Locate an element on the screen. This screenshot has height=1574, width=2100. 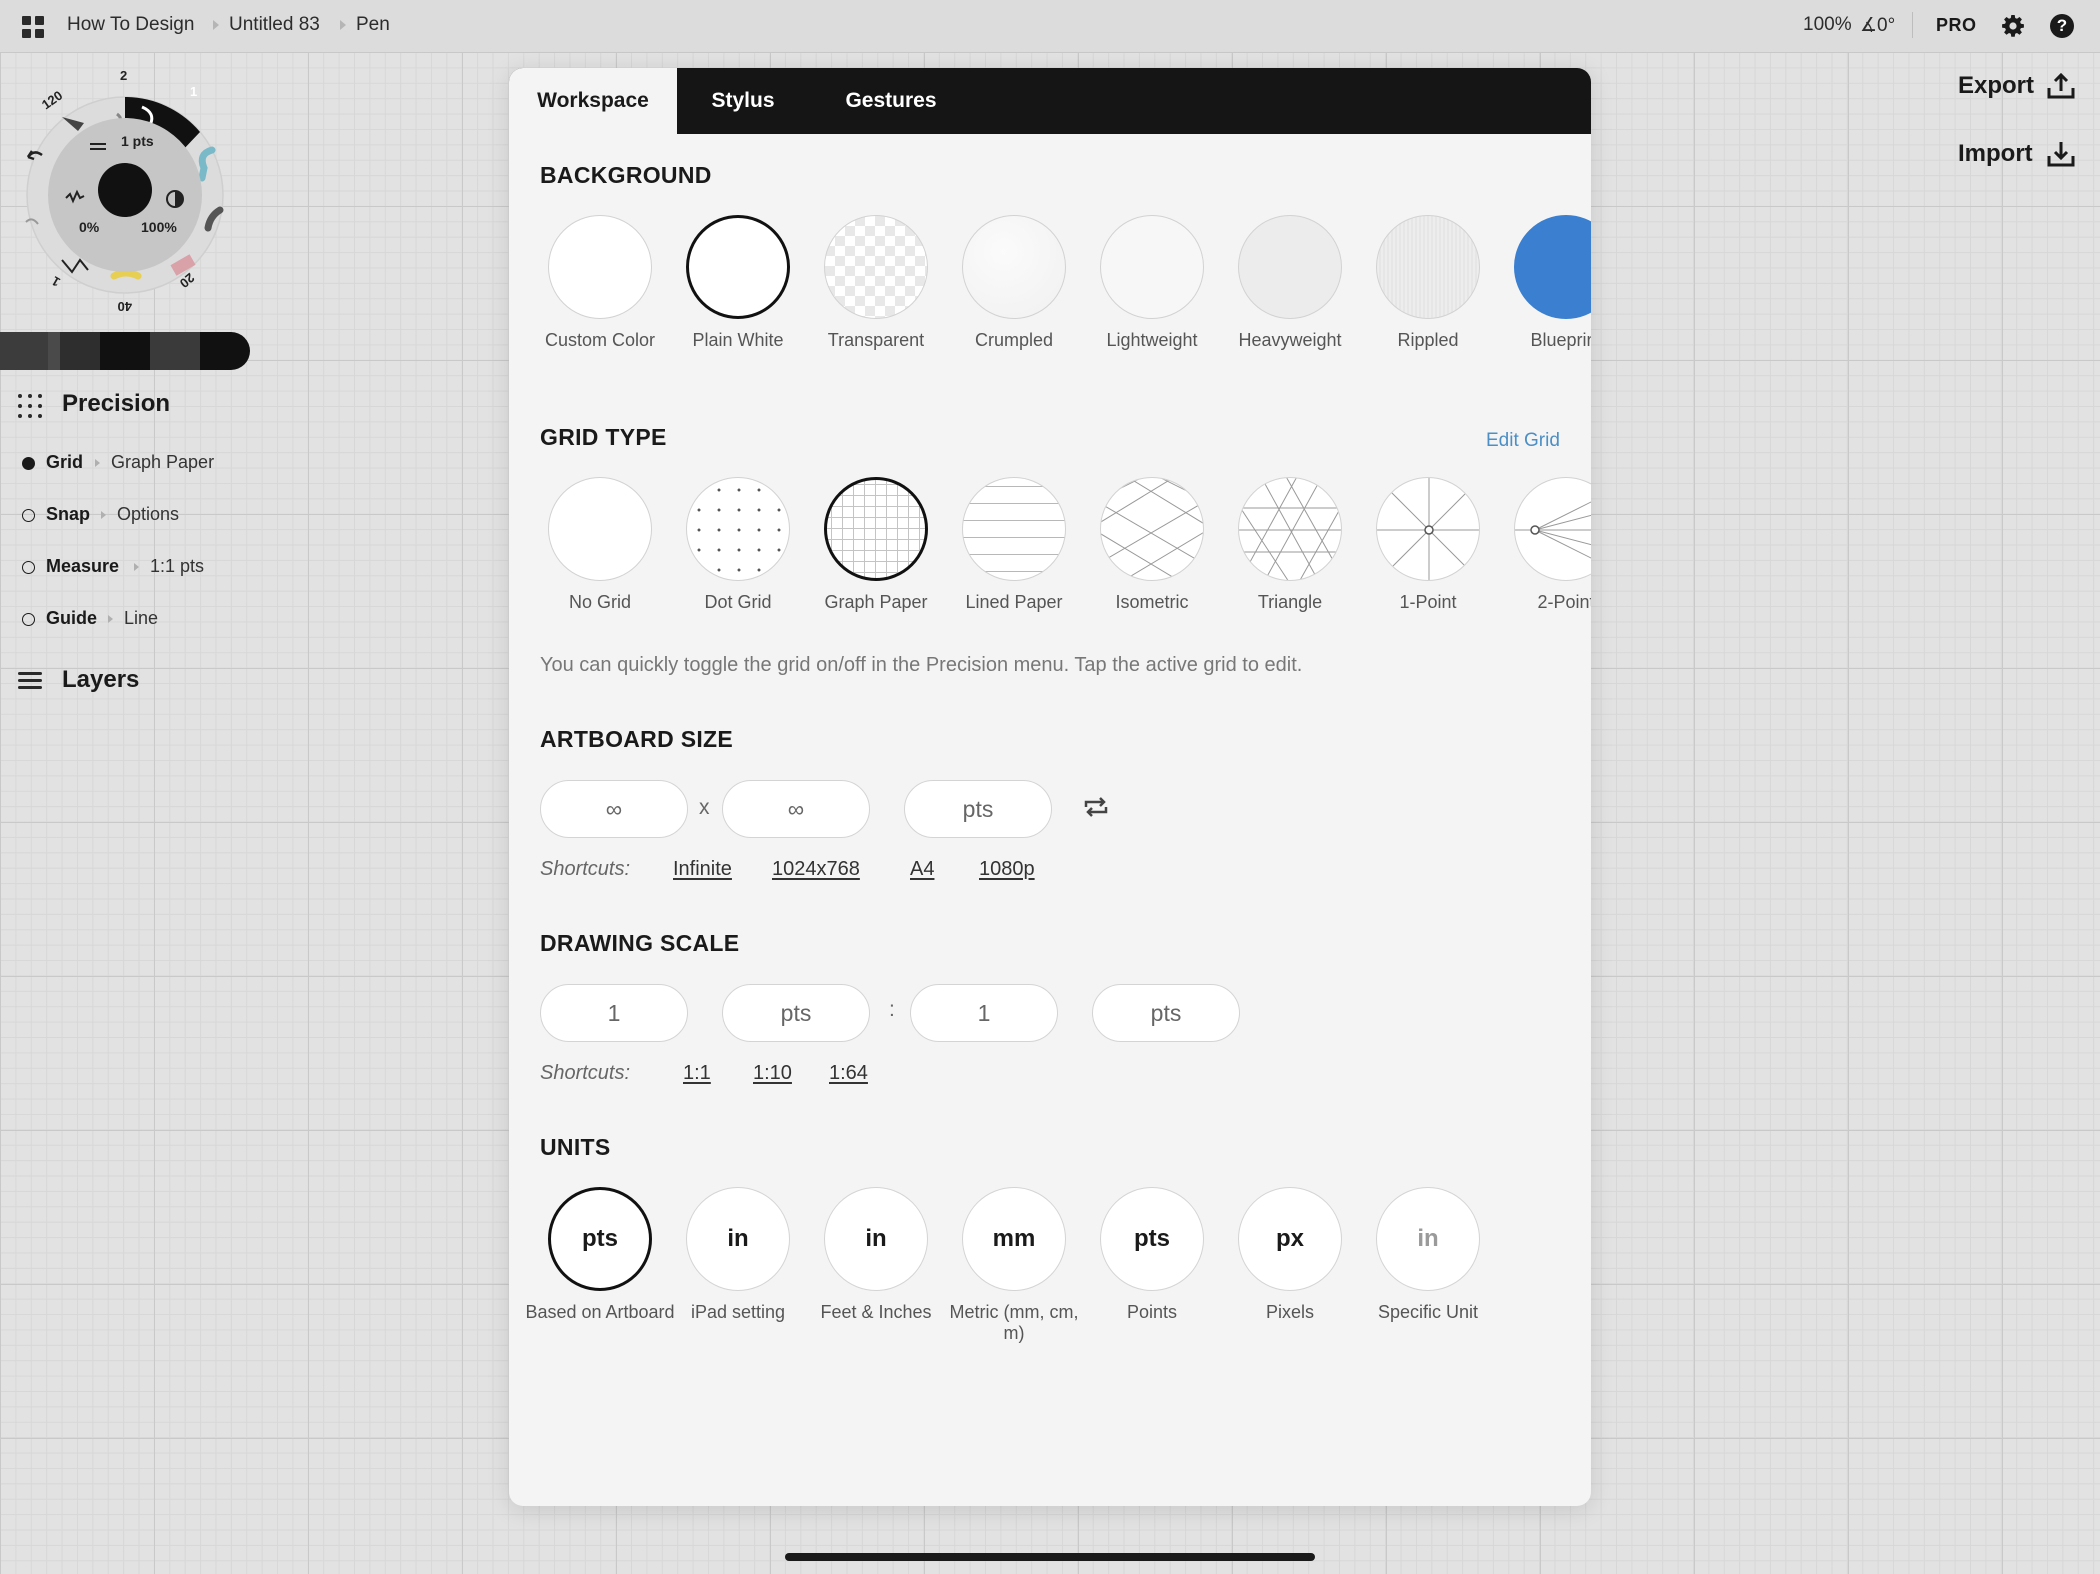
artboard-section-title: ARTBOARD SIZE is located at coordinates (637, 739).